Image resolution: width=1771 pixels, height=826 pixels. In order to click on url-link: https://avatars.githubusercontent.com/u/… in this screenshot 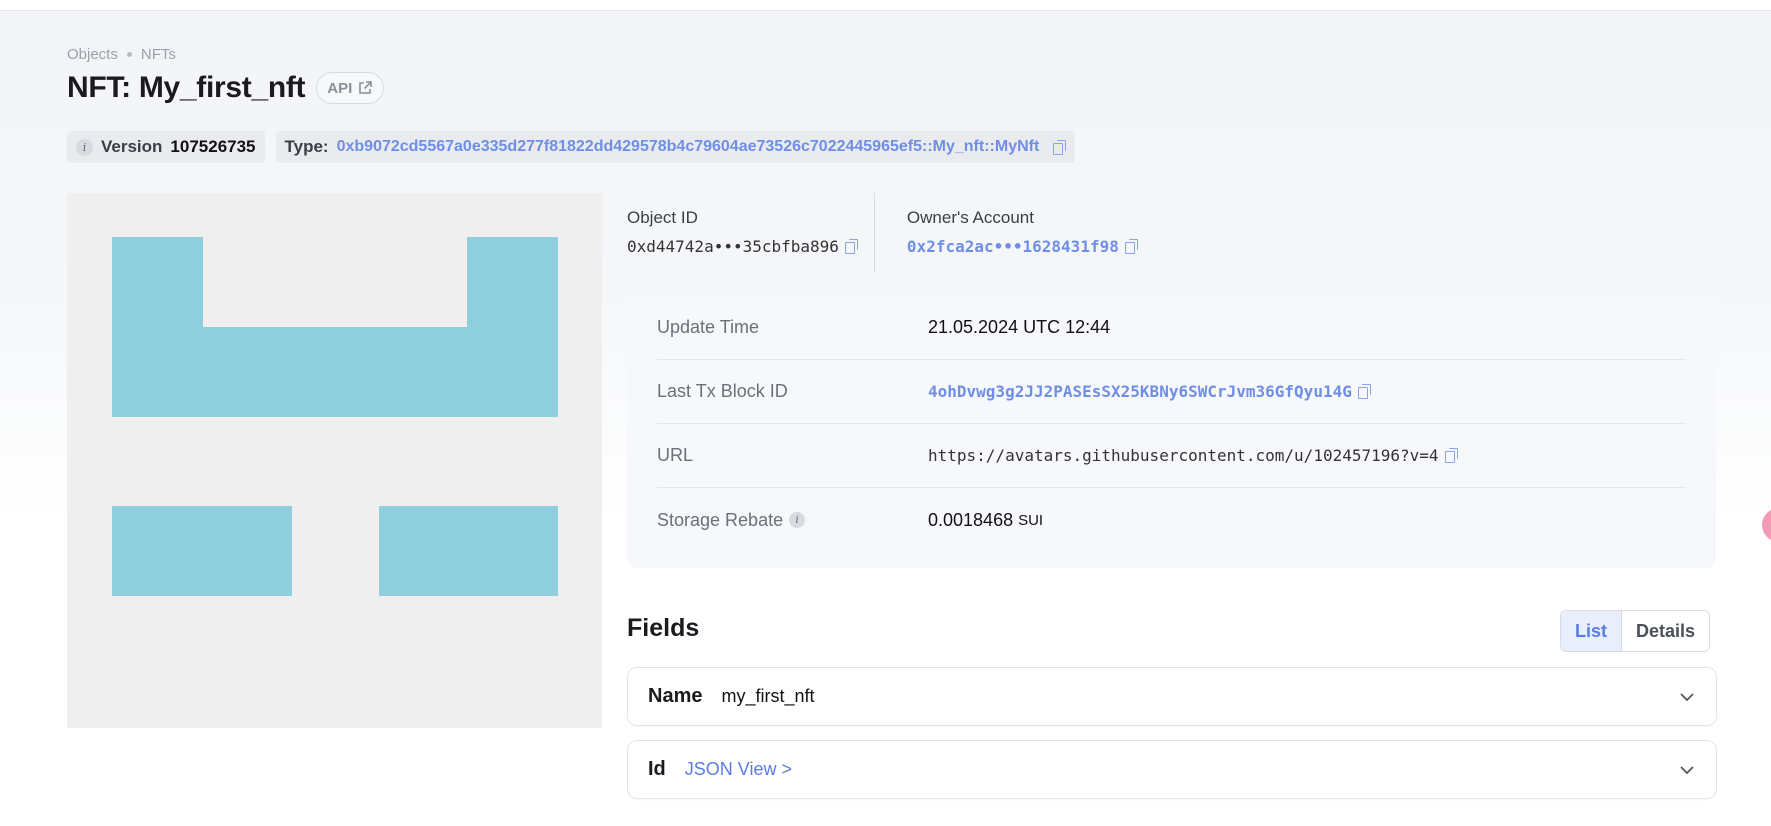, I will do `click(1183, 455)`.